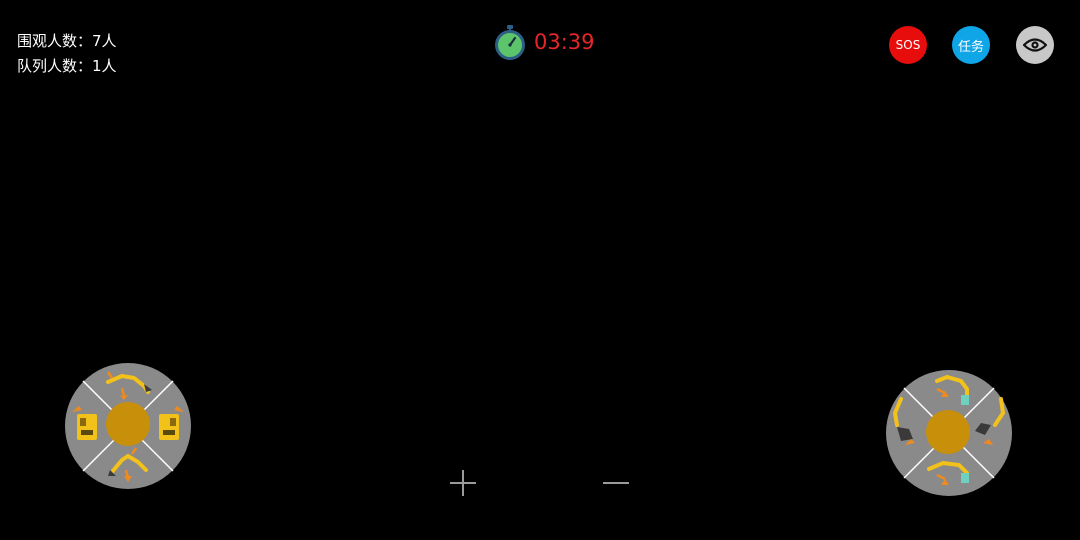  I want to click on timer-value: 03:39, so click(564, 42).